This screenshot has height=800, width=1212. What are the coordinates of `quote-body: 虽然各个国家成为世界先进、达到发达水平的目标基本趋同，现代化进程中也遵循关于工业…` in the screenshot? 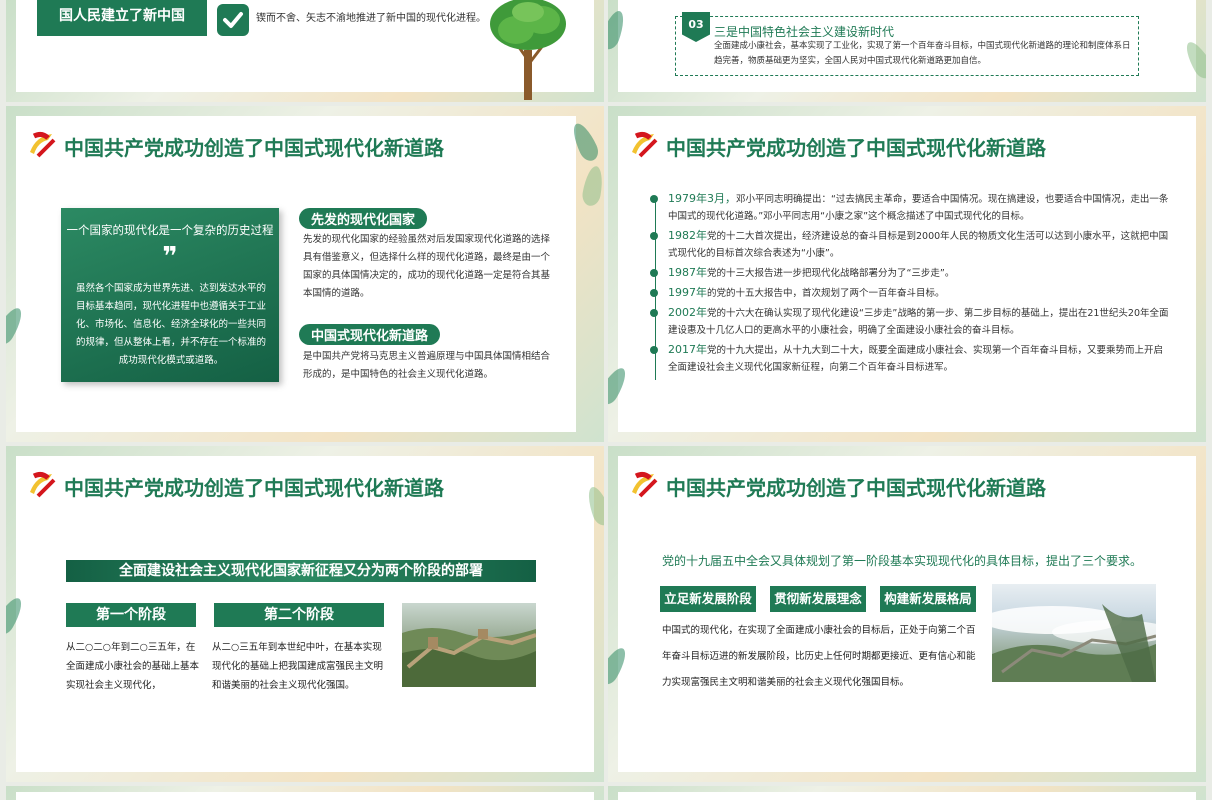 It's located at (170, 324).